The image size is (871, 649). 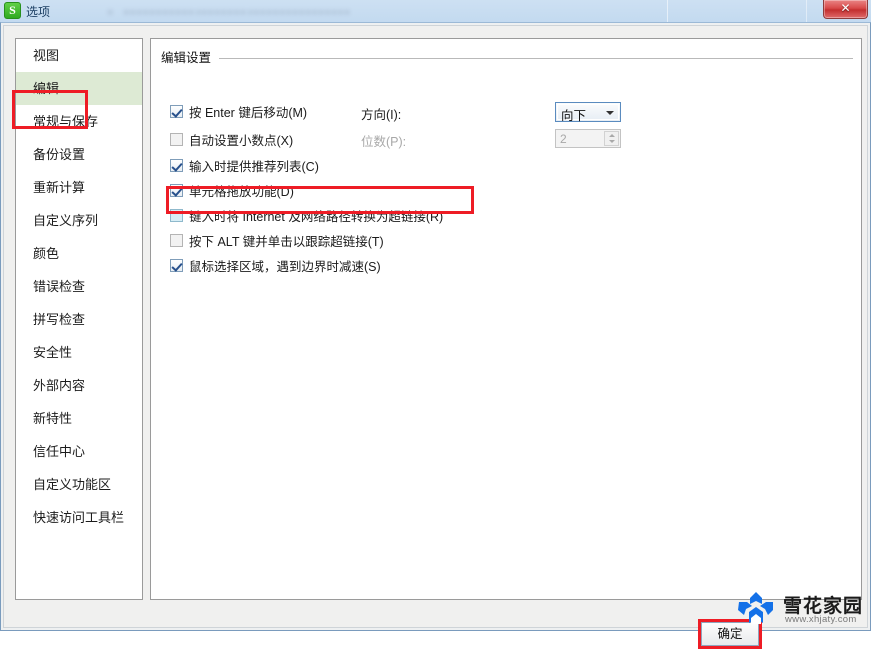 What do you see at coordinates (536, 58) in the screenshot?
I see `group-divider` at bounding box center [536, 58].